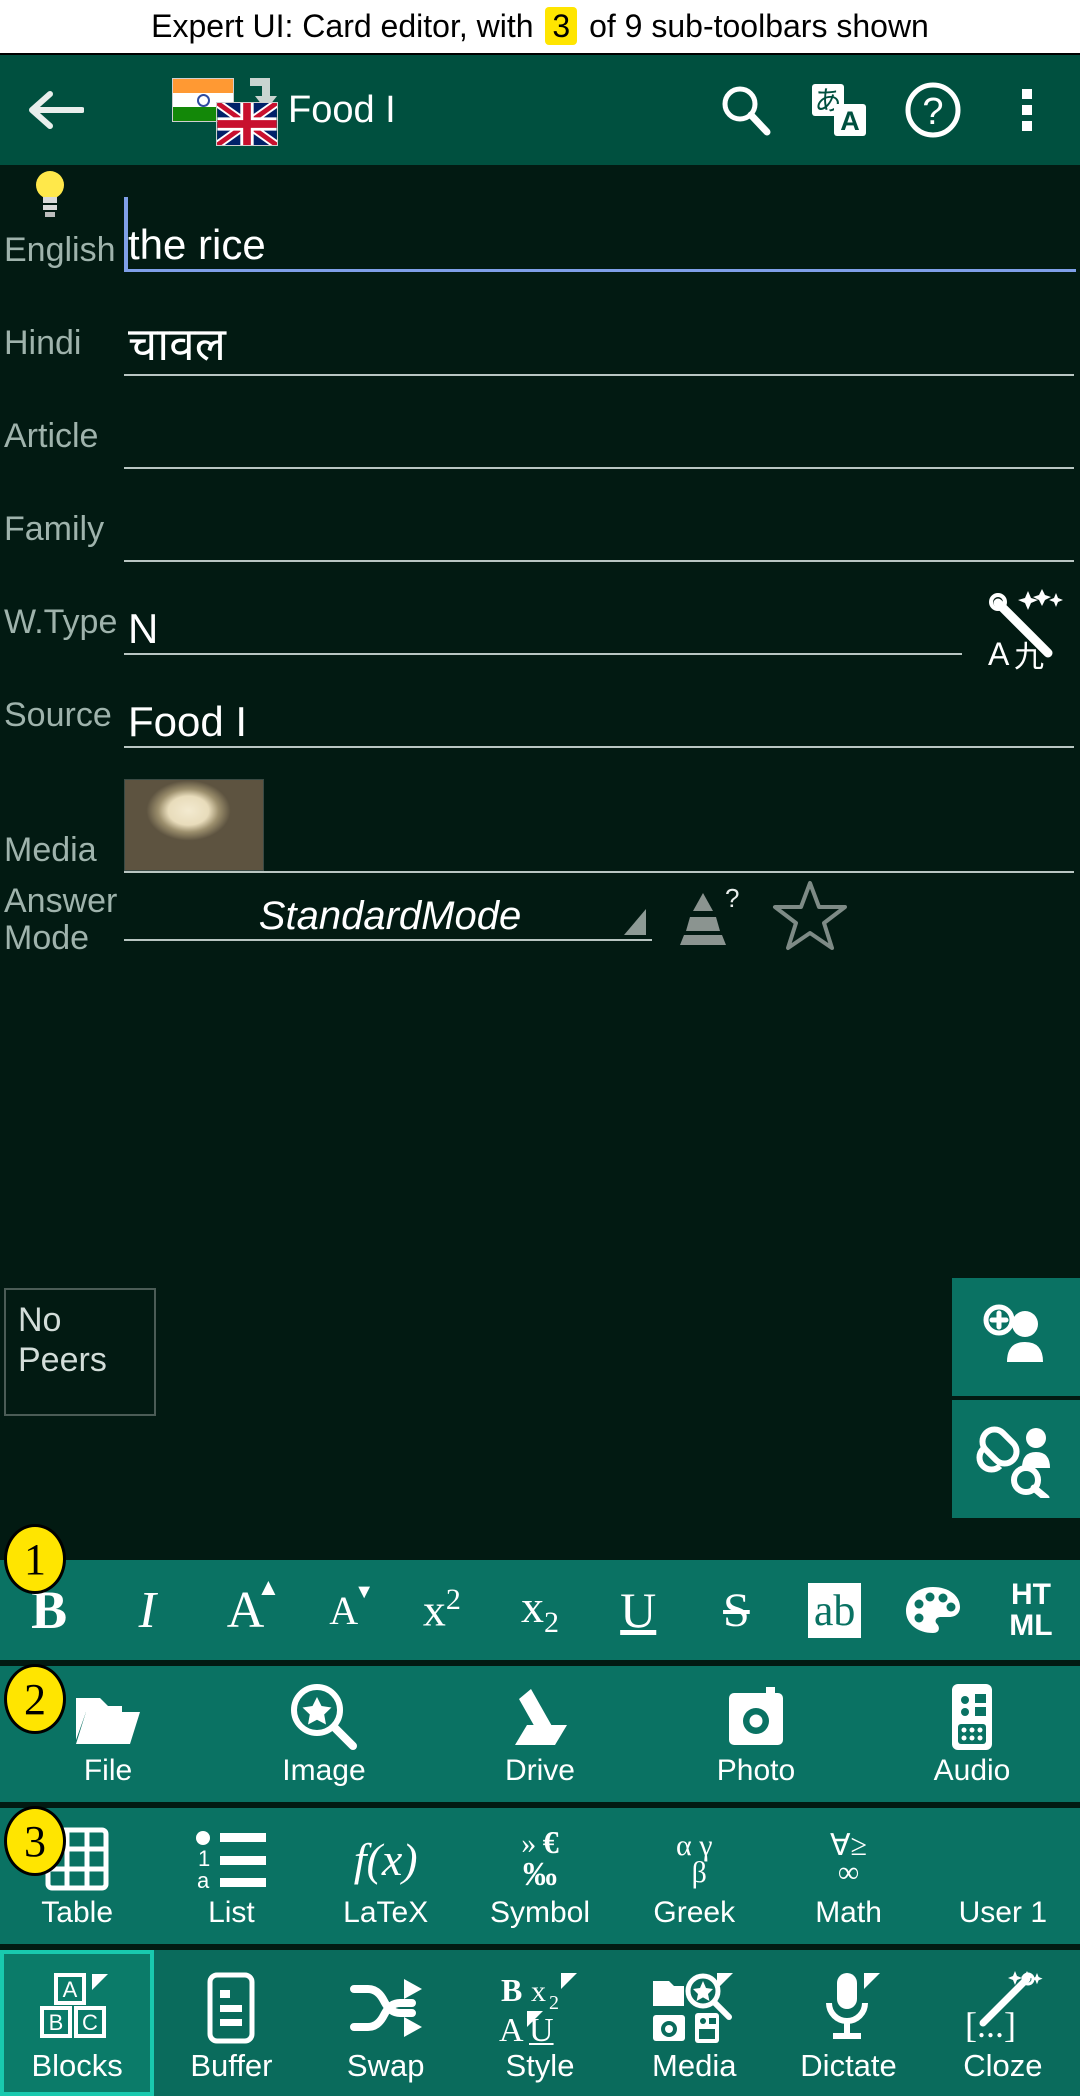 The height and width of the screenshot is (2096, 1080). Describe the element at coordinates (756, 1717) in the screenshot. I see `camera-icon` at that location.